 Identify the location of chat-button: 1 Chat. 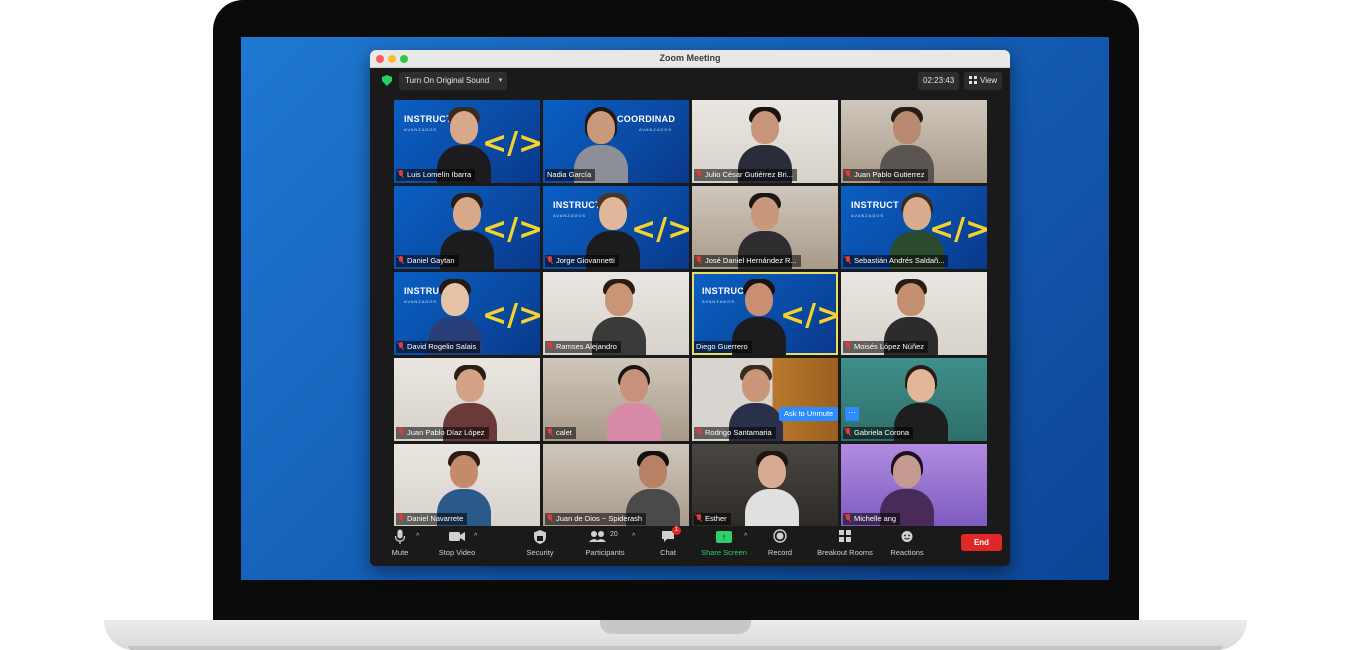
(669, 541).